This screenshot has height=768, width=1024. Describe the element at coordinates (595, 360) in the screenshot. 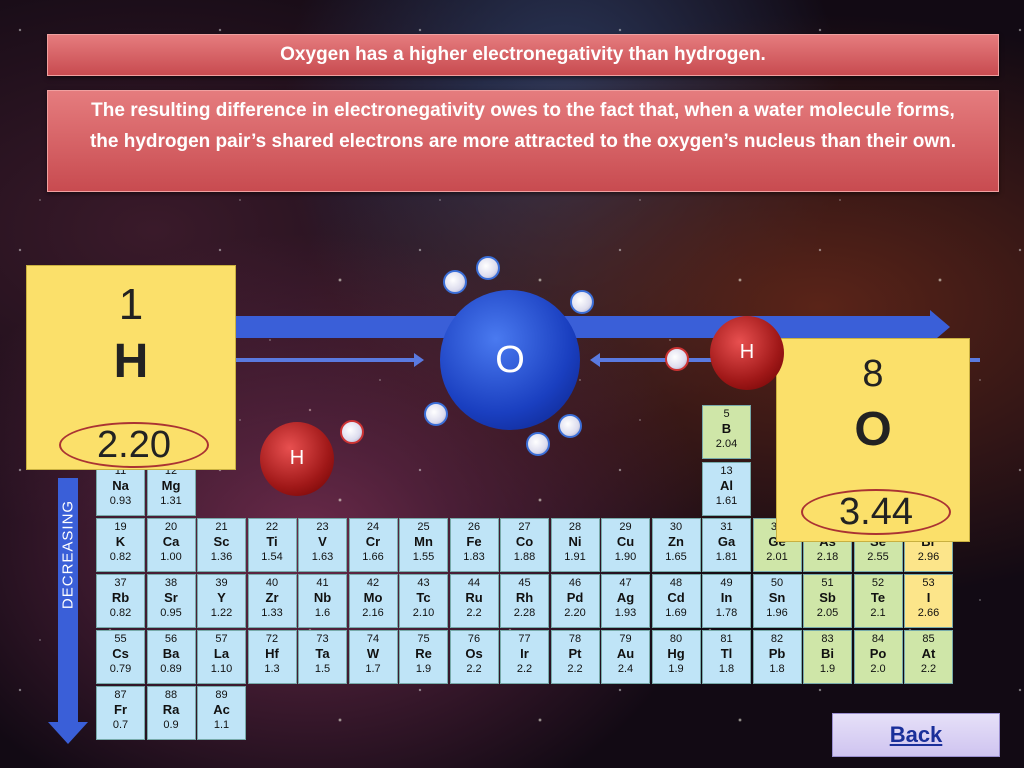

I see `right-pointer-head` at that location.